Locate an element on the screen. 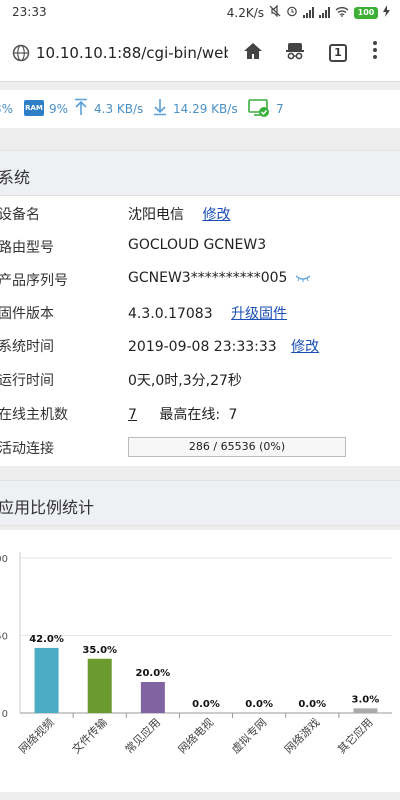 The width and height of the screenshot is (400, 800). uptime-value: 0天,0时,3分,27秒 is located at coordinates (185, 381).